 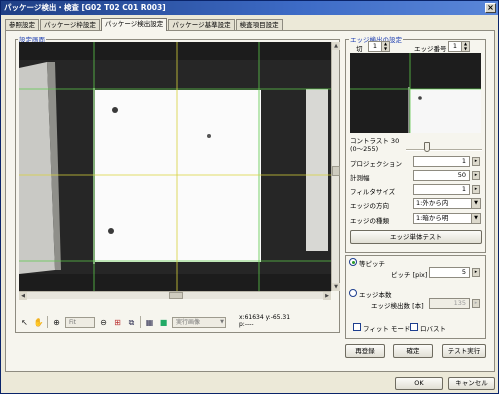 I want to click on image-vertical-scrollbar: ▲ ▼, so click(x=335, y=166).